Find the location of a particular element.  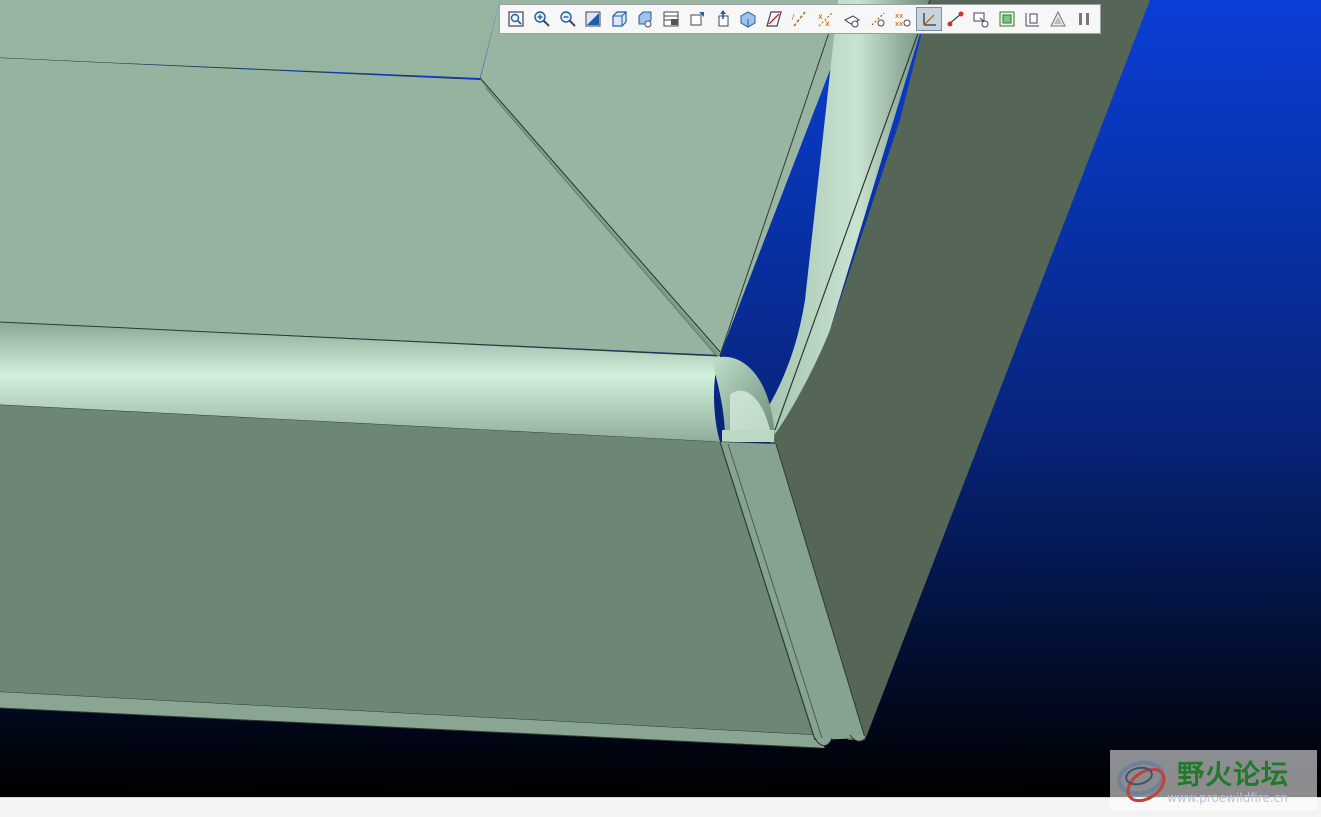

saved-views-icon is located at coordinates (619, 19).